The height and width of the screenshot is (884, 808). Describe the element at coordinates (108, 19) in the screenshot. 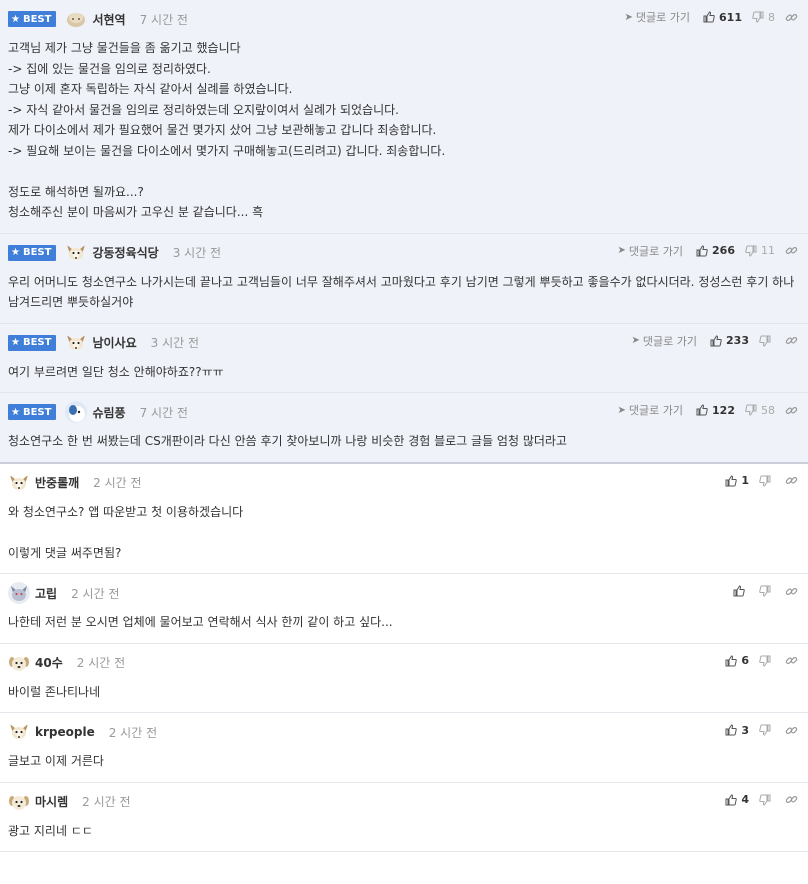

I see `nickname: 서현역` at that location.